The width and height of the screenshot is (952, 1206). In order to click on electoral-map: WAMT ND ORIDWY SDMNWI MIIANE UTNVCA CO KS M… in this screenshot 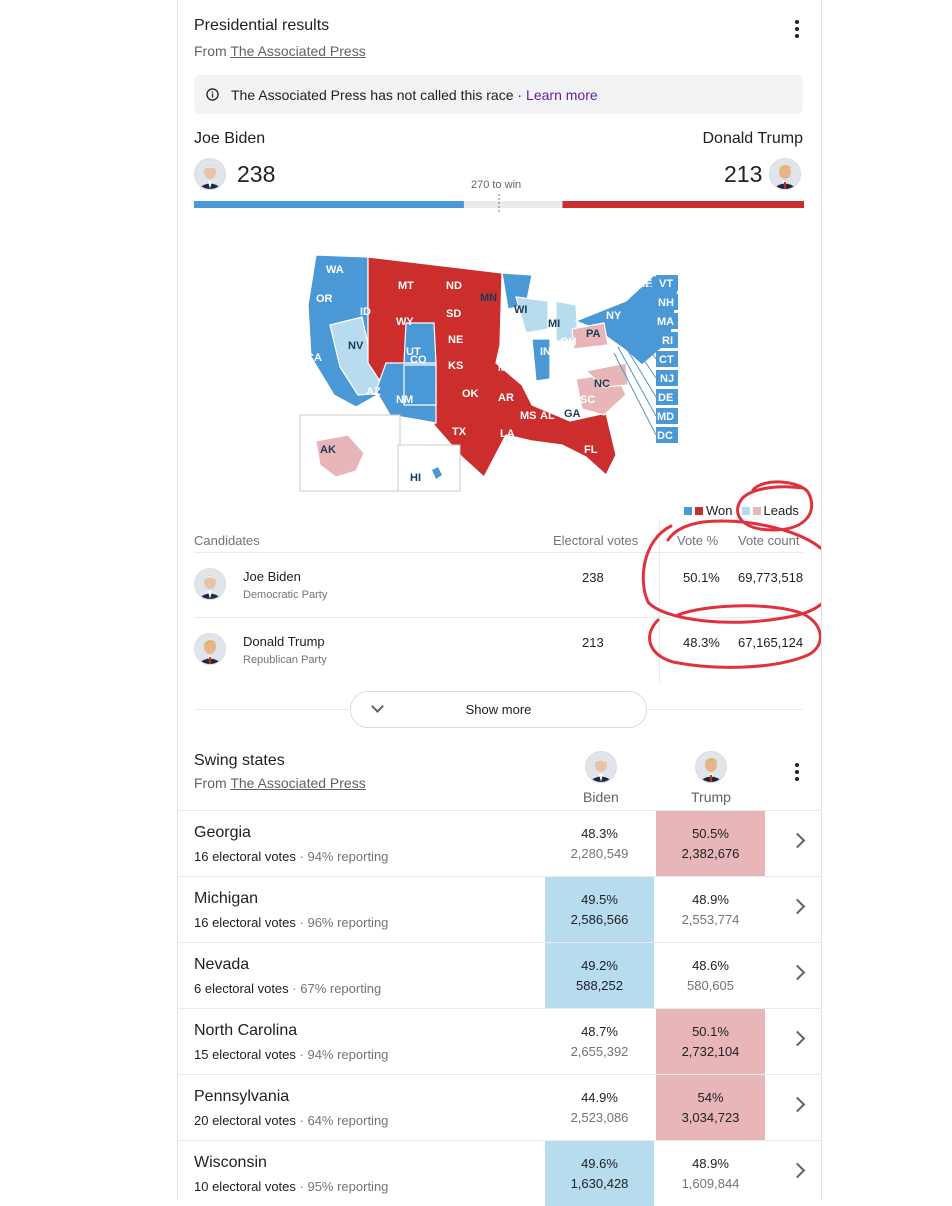, I will do `click(546, 370)`.